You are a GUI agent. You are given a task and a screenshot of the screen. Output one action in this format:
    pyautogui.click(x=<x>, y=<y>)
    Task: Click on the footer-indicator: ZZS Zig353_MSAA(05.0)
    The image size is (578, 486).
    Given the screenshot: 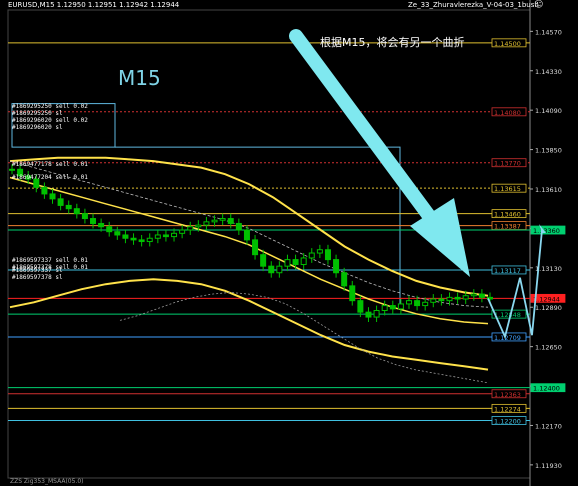 What is the action you would take?
    pyautogui.click(x=47, y=481)
    